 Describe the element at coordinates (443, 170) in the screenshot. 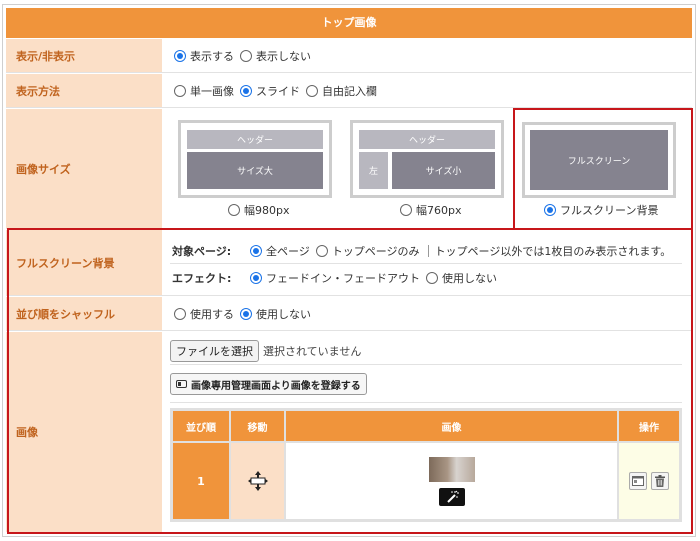

I see `thumb-small-block: サイズ小` at that location.